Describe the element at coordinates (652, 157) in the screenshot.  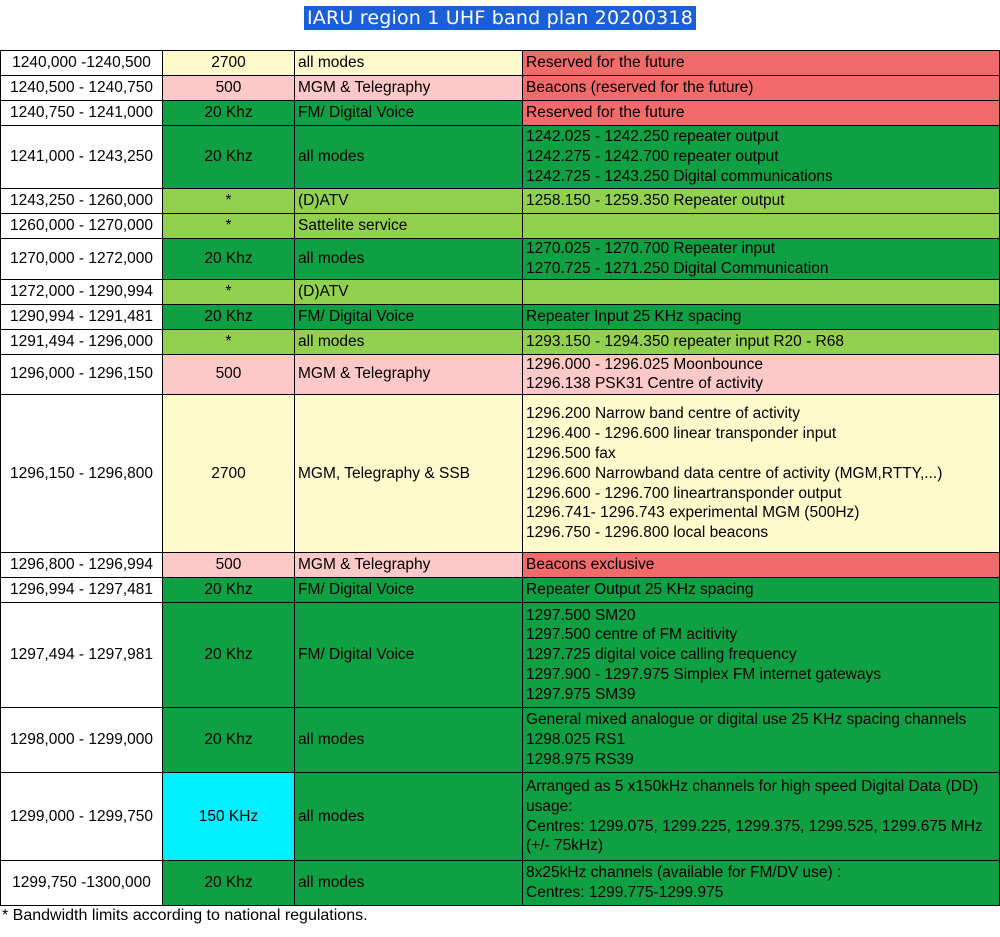
I see `usage-line: 1242.275 - 1242.700 repeater output` at that location.